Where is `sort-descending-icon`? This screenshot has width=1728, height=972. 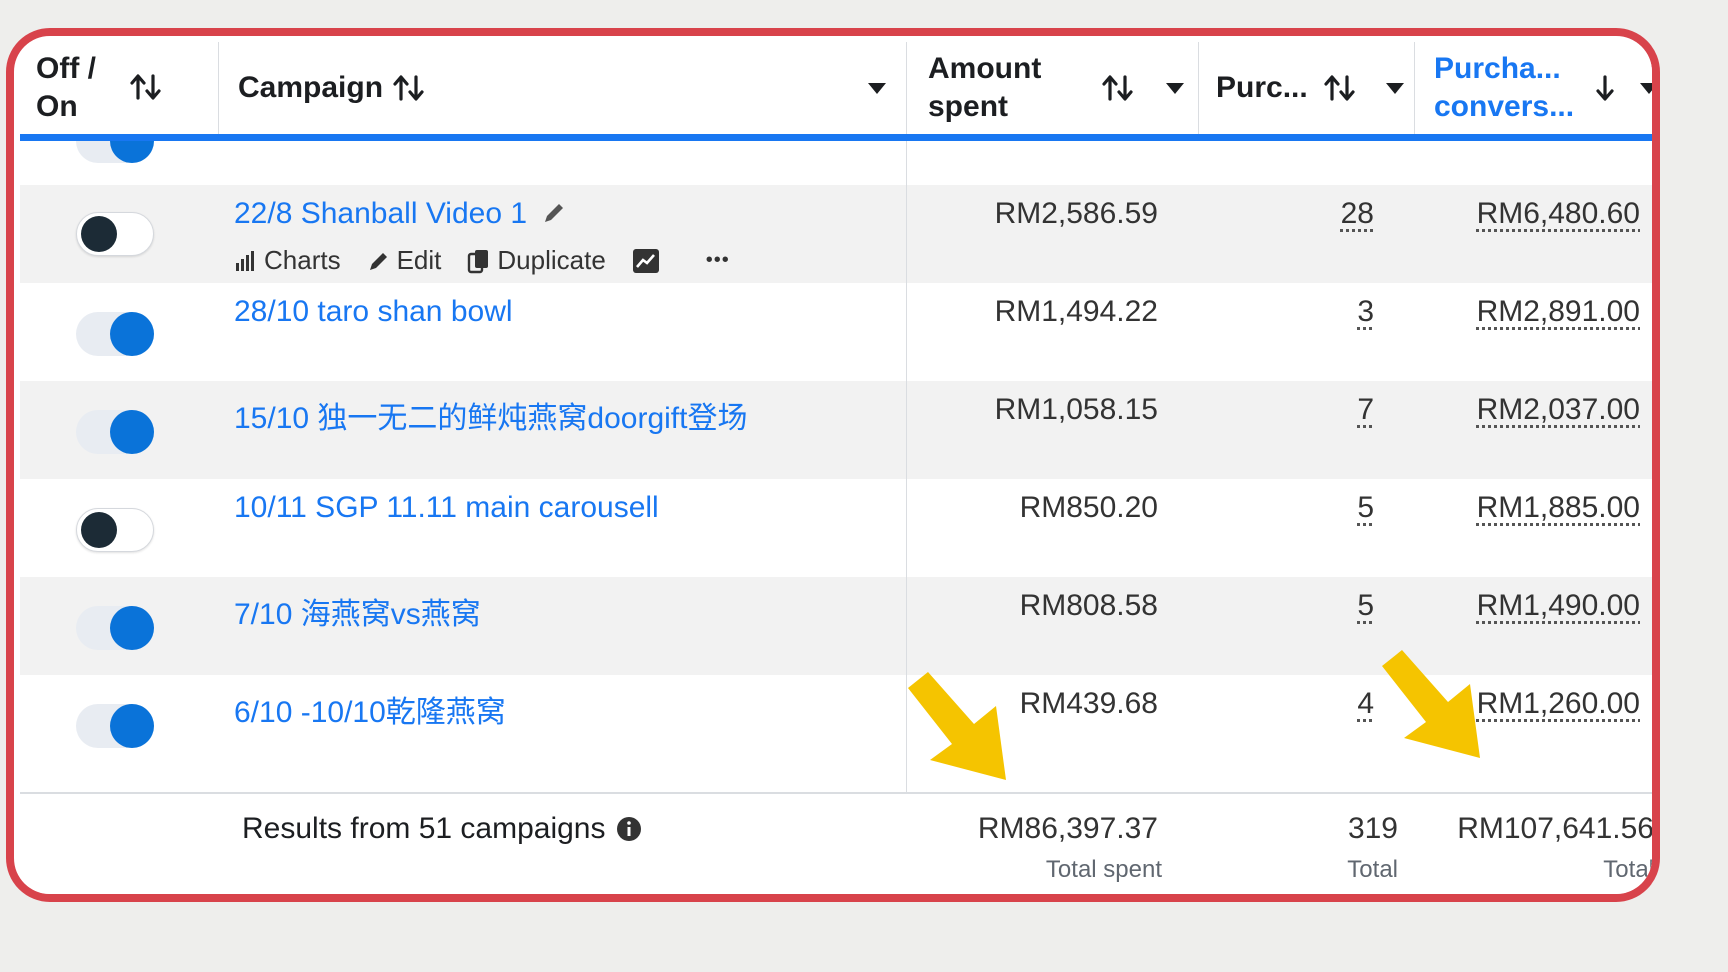
sort-descending-icon is located at coordinates (1605, 88).